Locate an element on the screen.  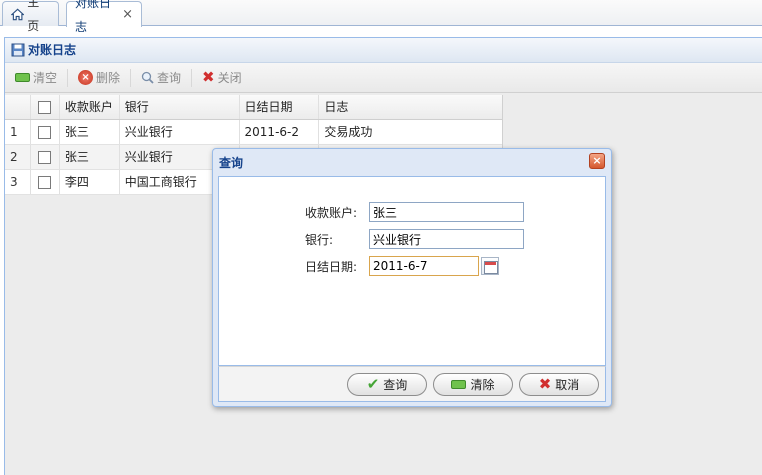
account-label: 收款账户: is located at coordinates (331, 212).